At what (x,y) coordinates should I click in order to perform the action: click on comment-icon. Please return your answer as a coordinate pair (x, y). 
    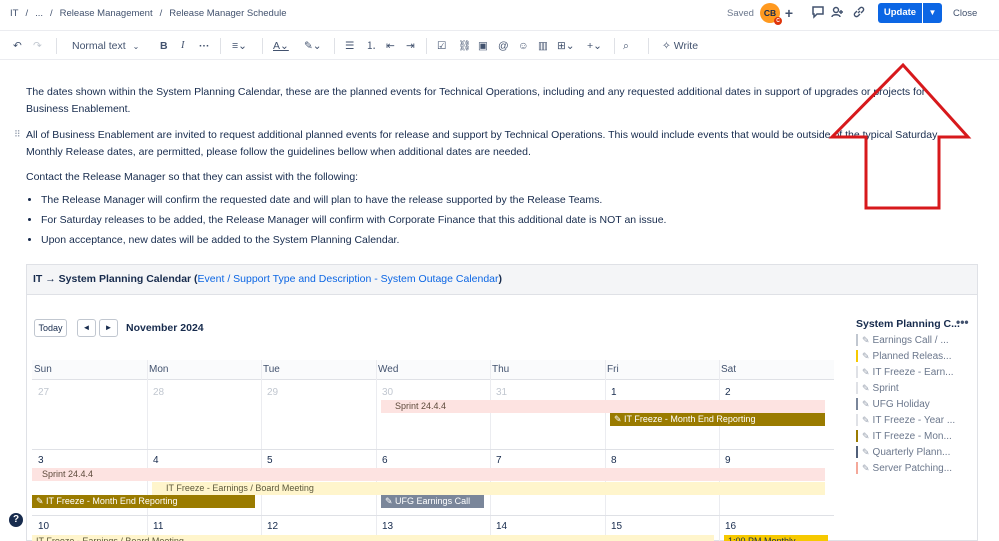
    Looking at the image, I should click on (818, 13).